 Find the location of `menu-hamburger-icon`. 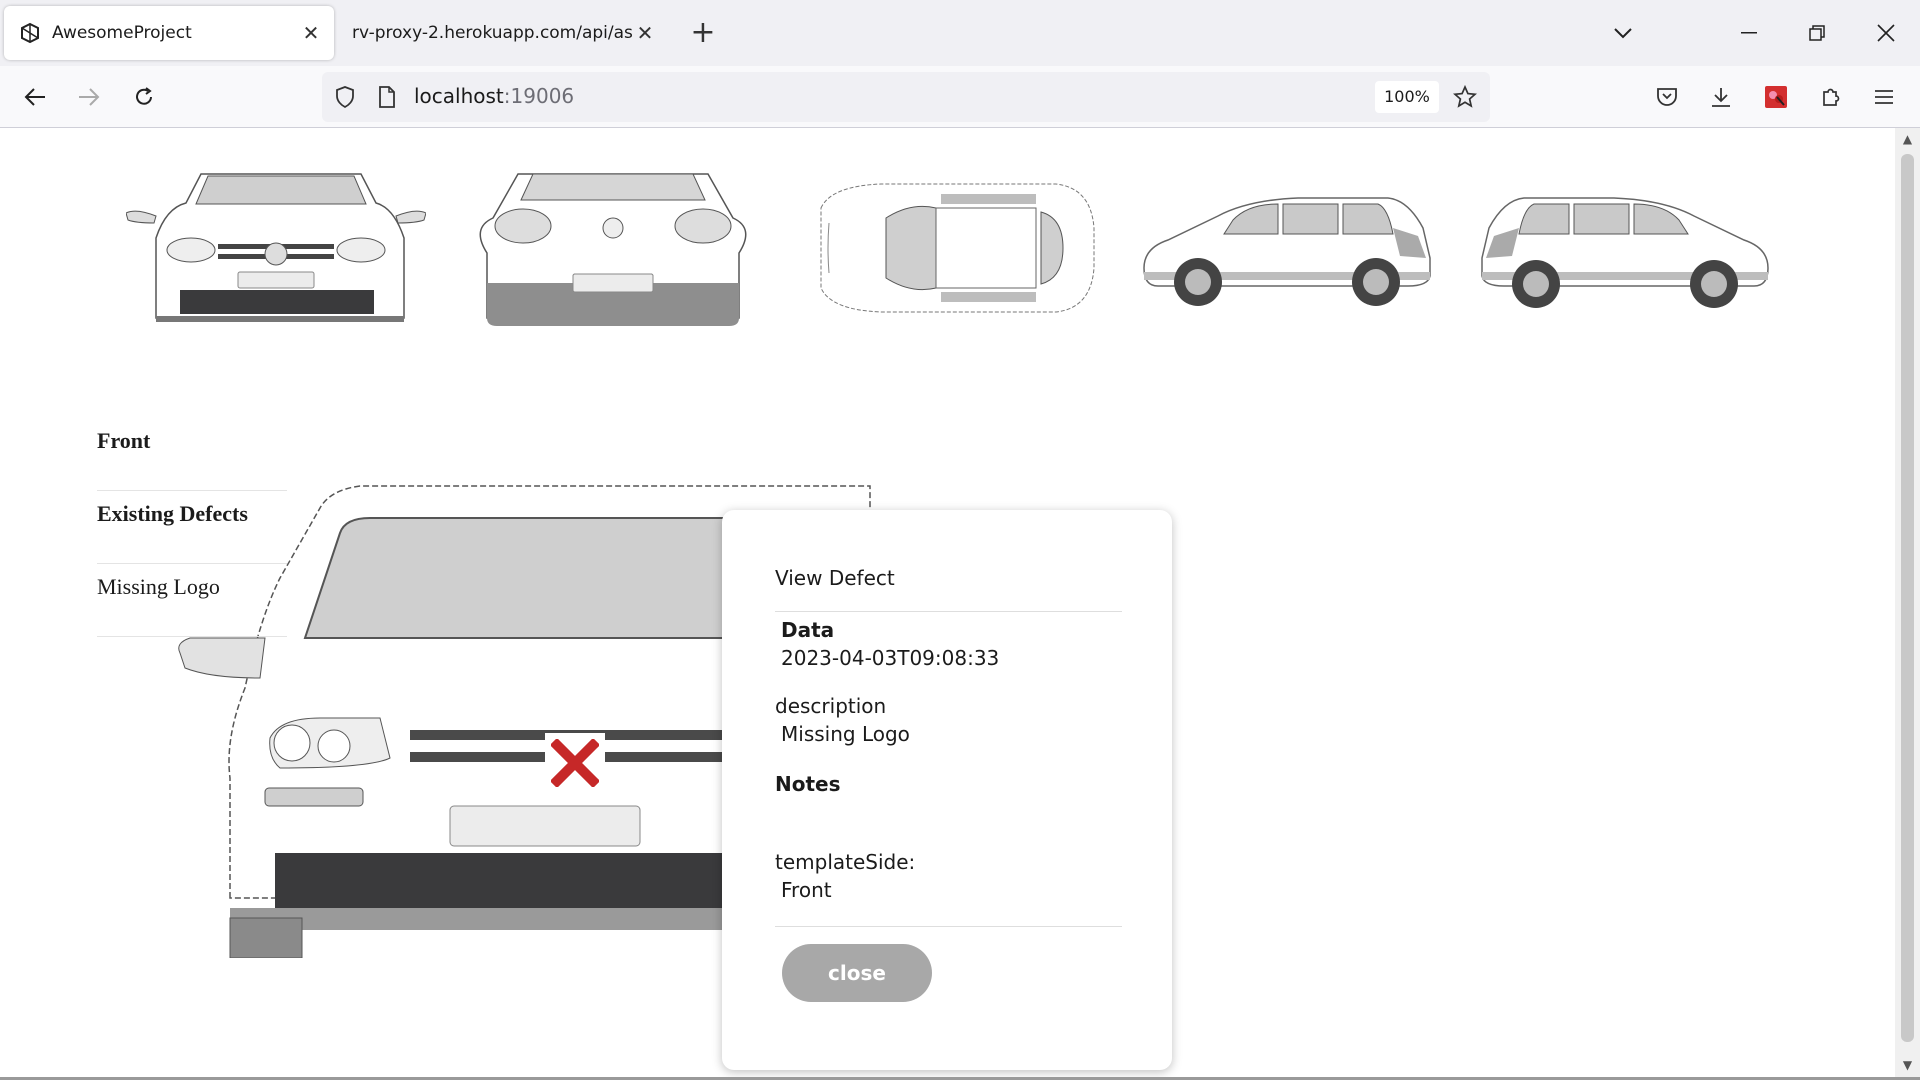

menu-hamburger-icon is located at coordinates (1884, 97).